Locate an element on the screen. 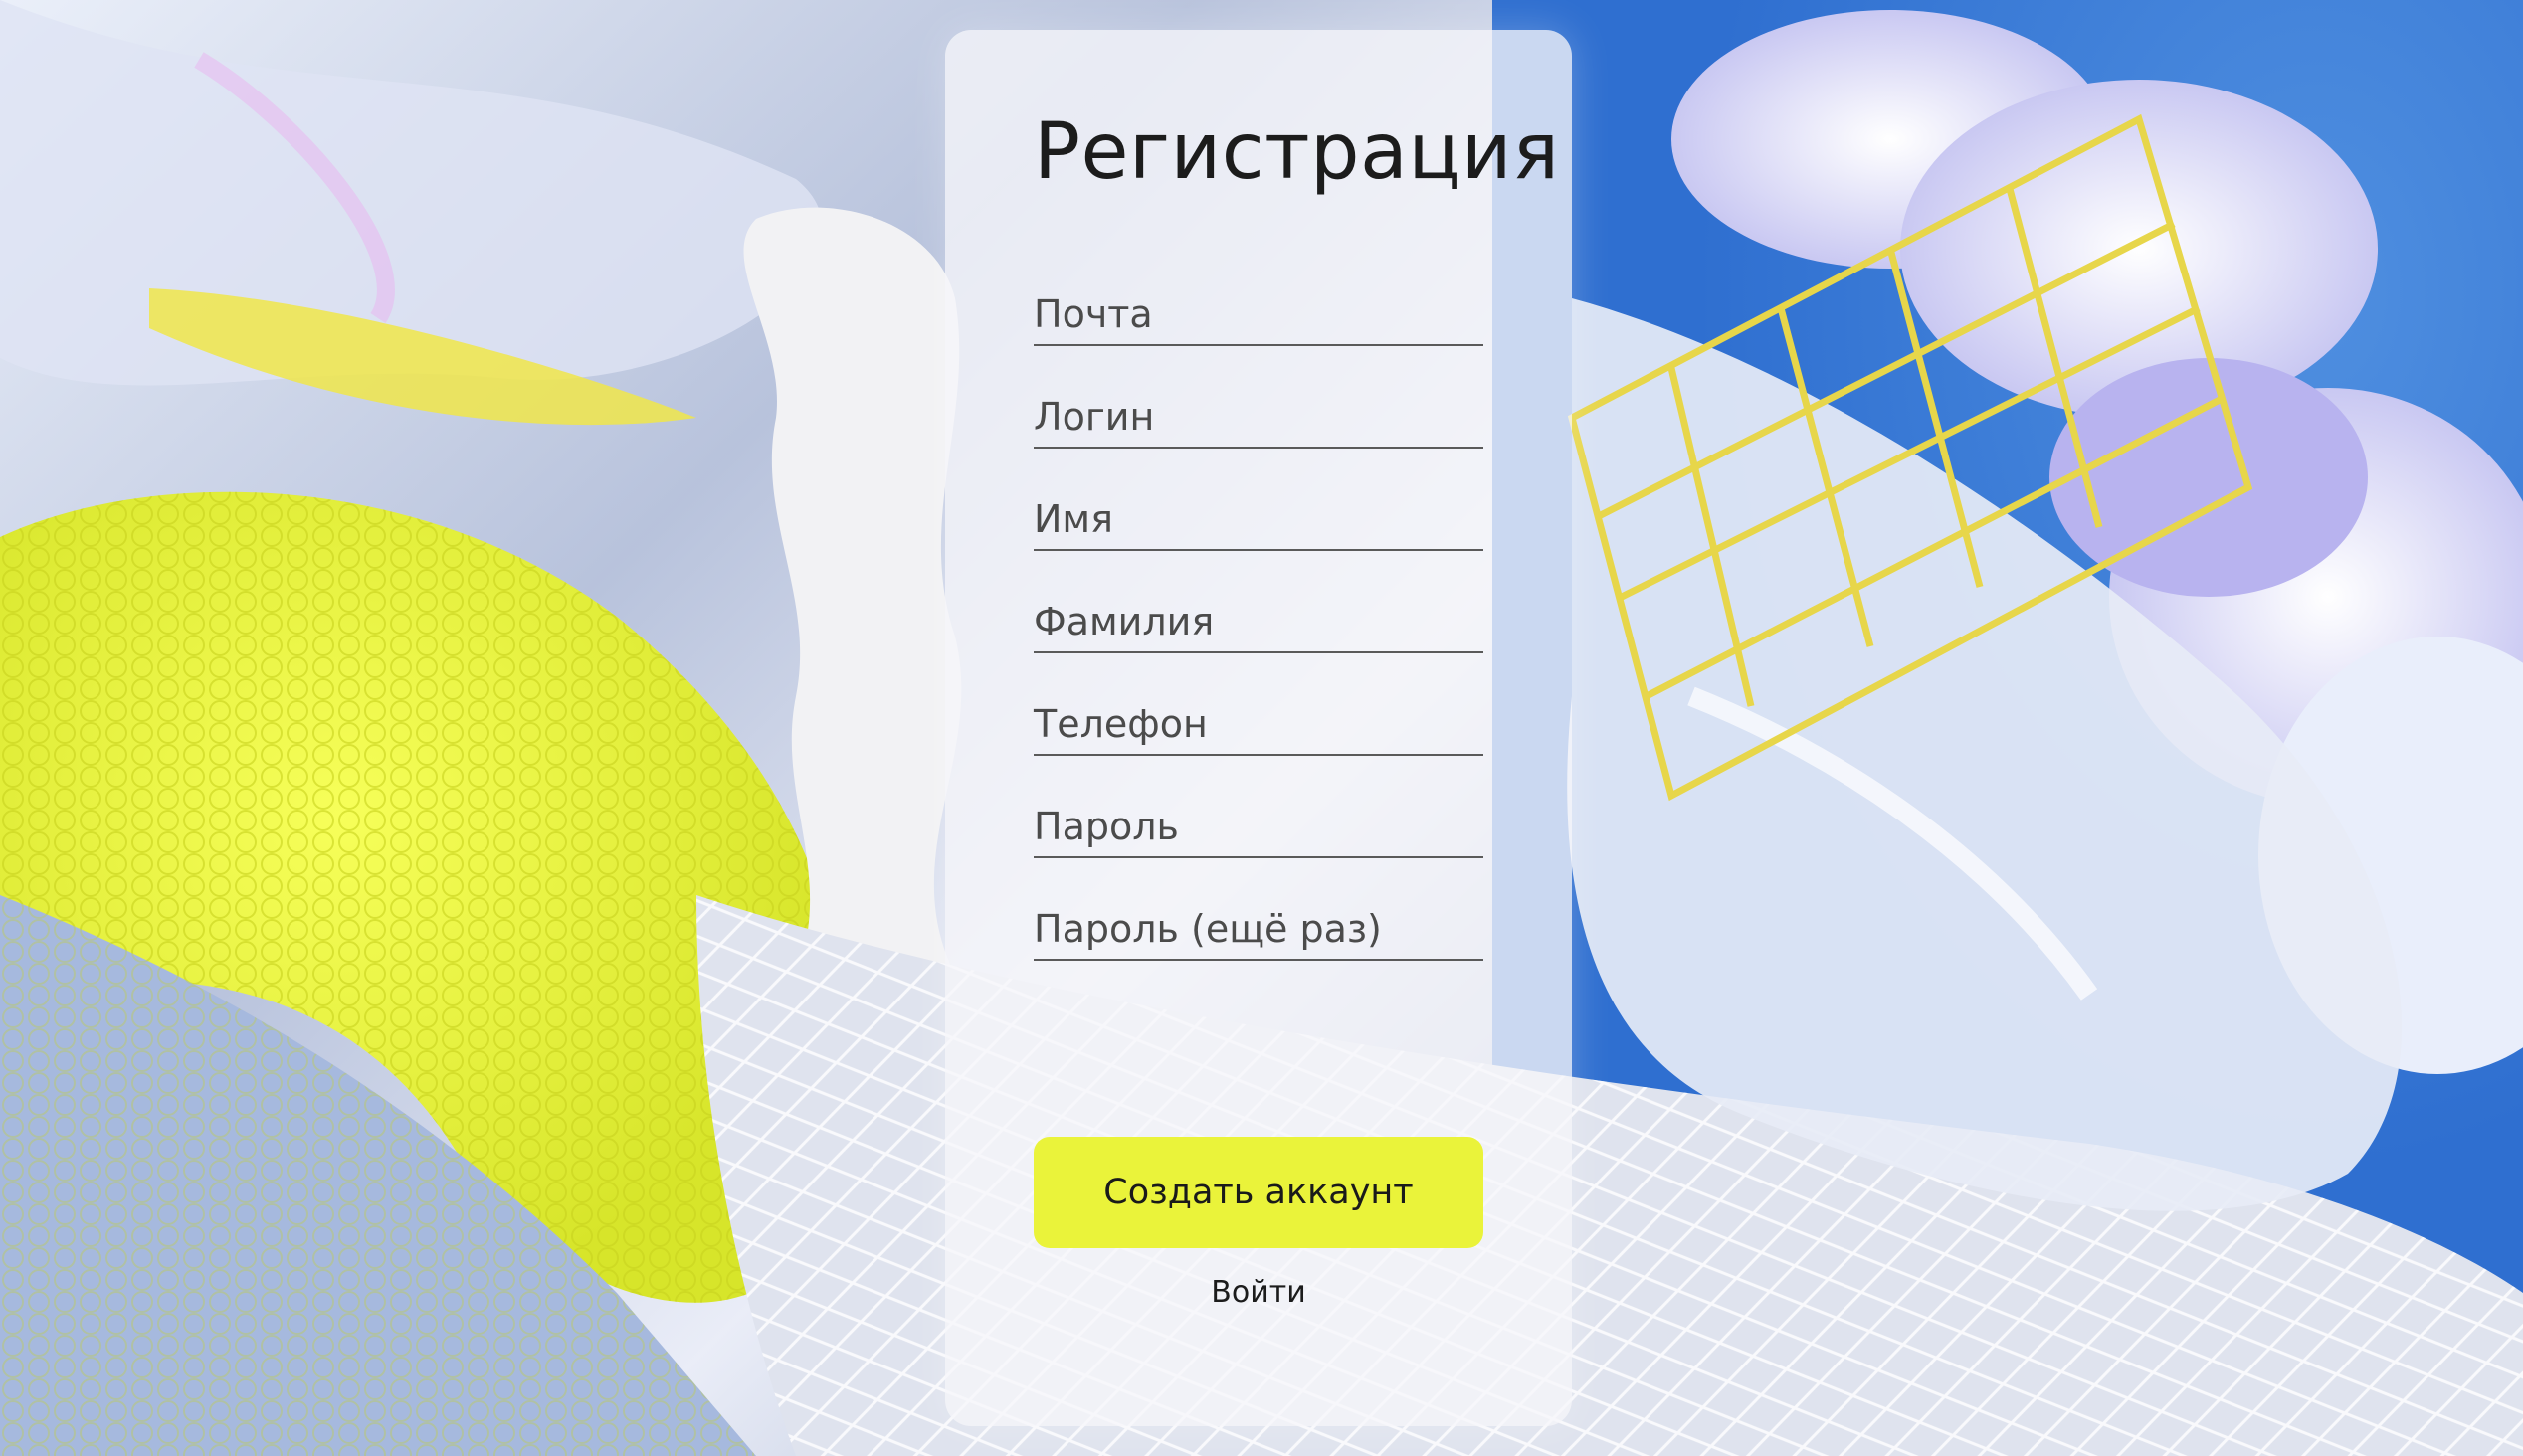 This screenshot has height=1456, width=2523. email-placeholder: Почта is located at coordinates (1094, 314).